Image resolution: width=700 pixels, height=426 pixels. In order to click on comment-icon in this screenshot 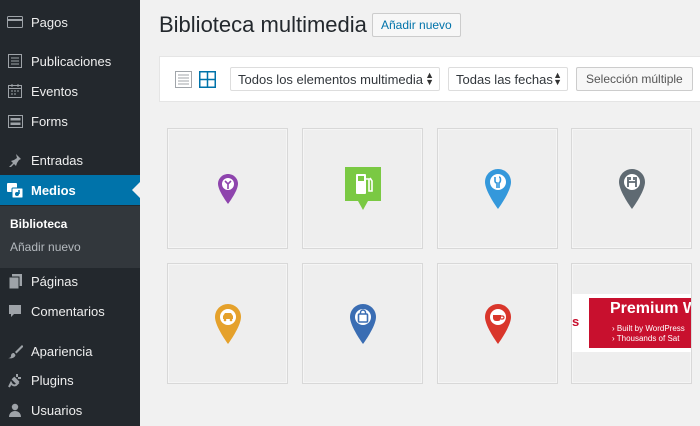, I will do `click(15, 311)`.